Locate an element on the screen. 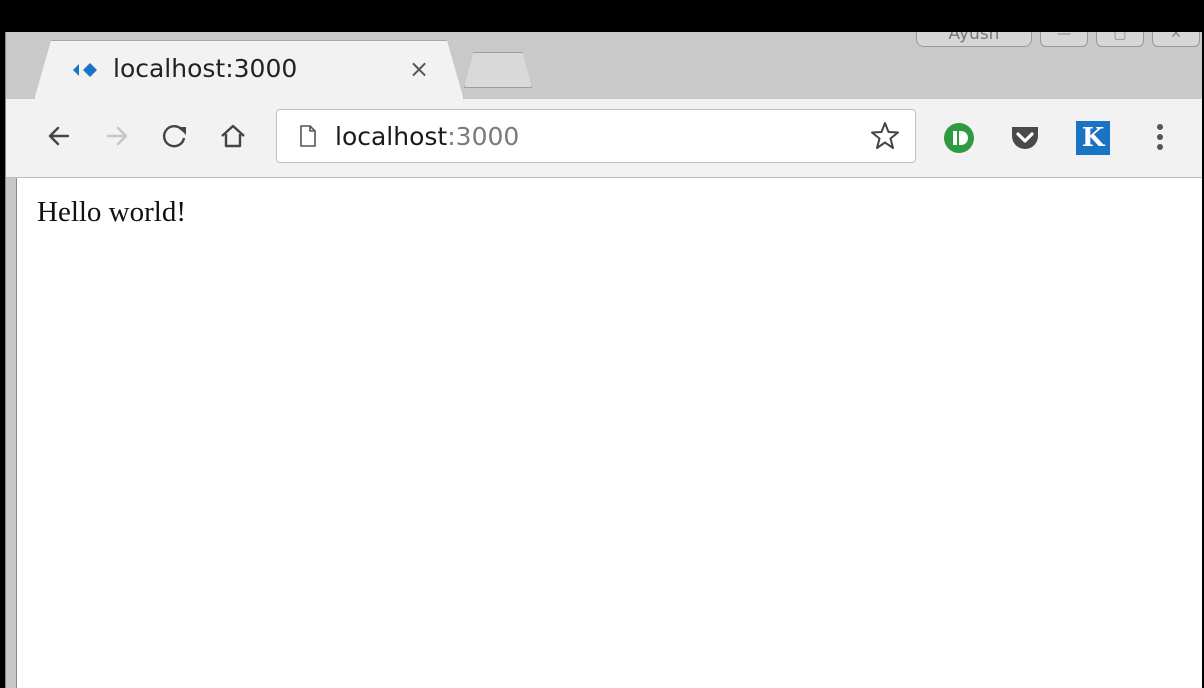  menu-dots-icon is located at coordinates (1160, 137).